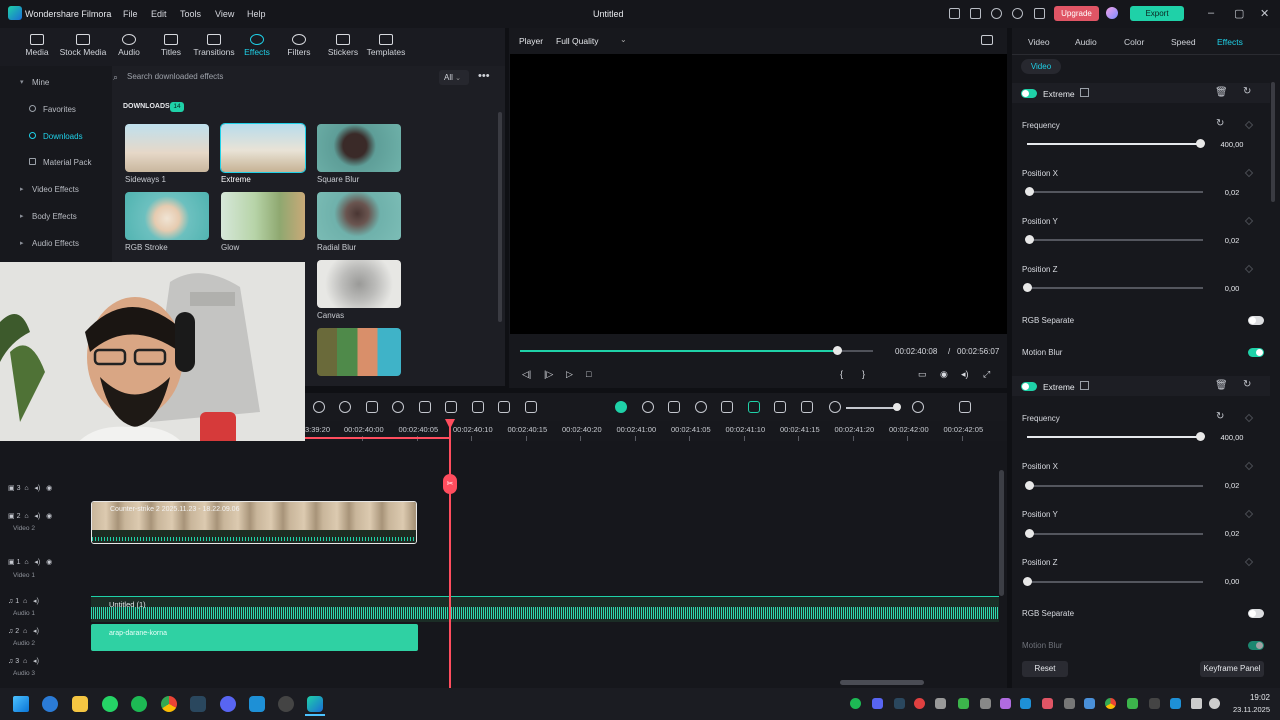 The height and width of the screenshot is (720, 1280). Describe the element at coordinates (1196, 703) in the screenshot. I see `network-icon` at that location.